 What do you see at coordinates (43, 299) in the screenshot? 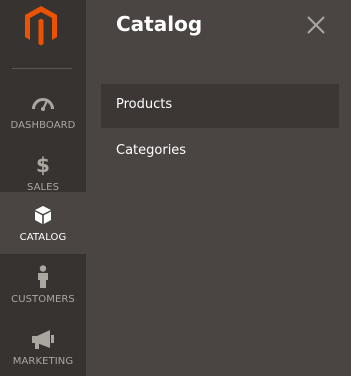
I see `nav-label-customers: CUSTOMERS` at bounding box center [43, 299].